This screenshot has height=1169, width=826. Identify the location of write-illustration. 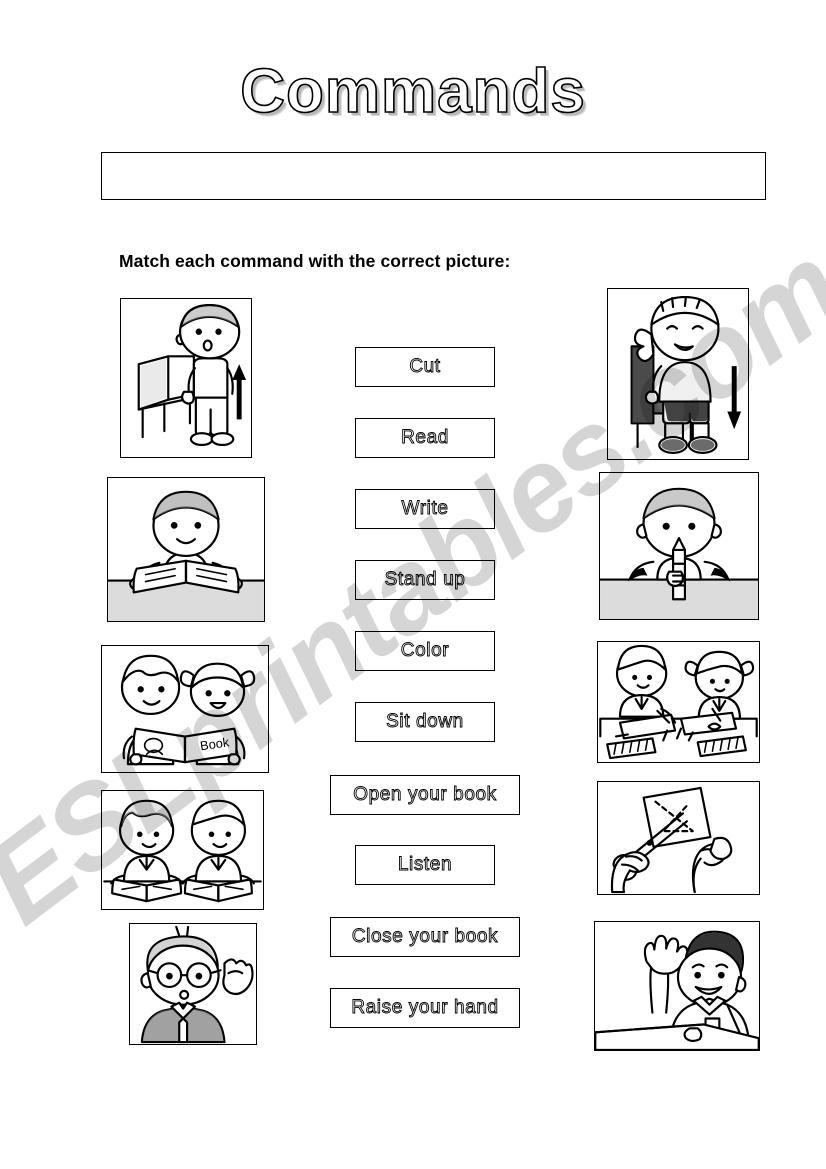
(679, 546).